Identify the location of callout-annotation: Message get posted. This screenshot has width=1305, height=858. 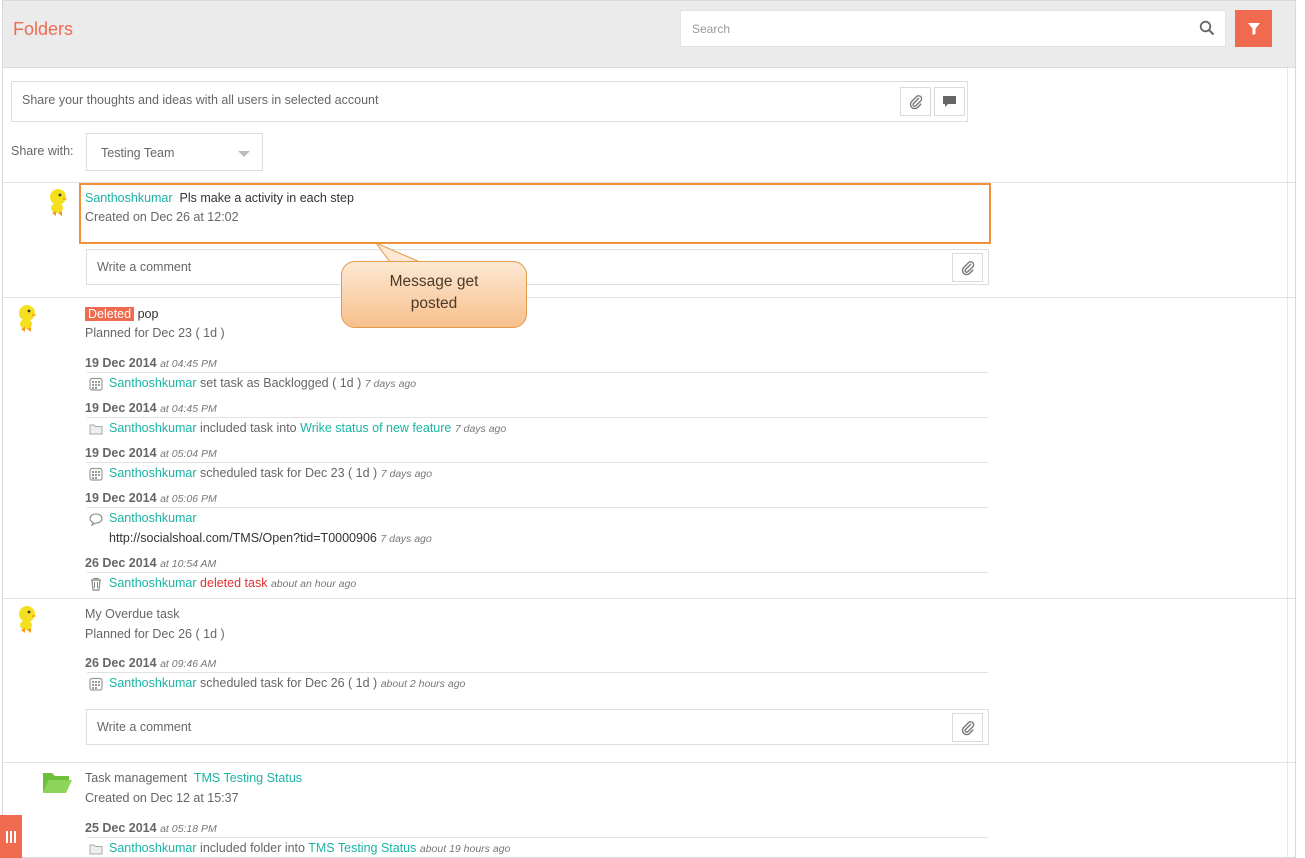
(434, 294).